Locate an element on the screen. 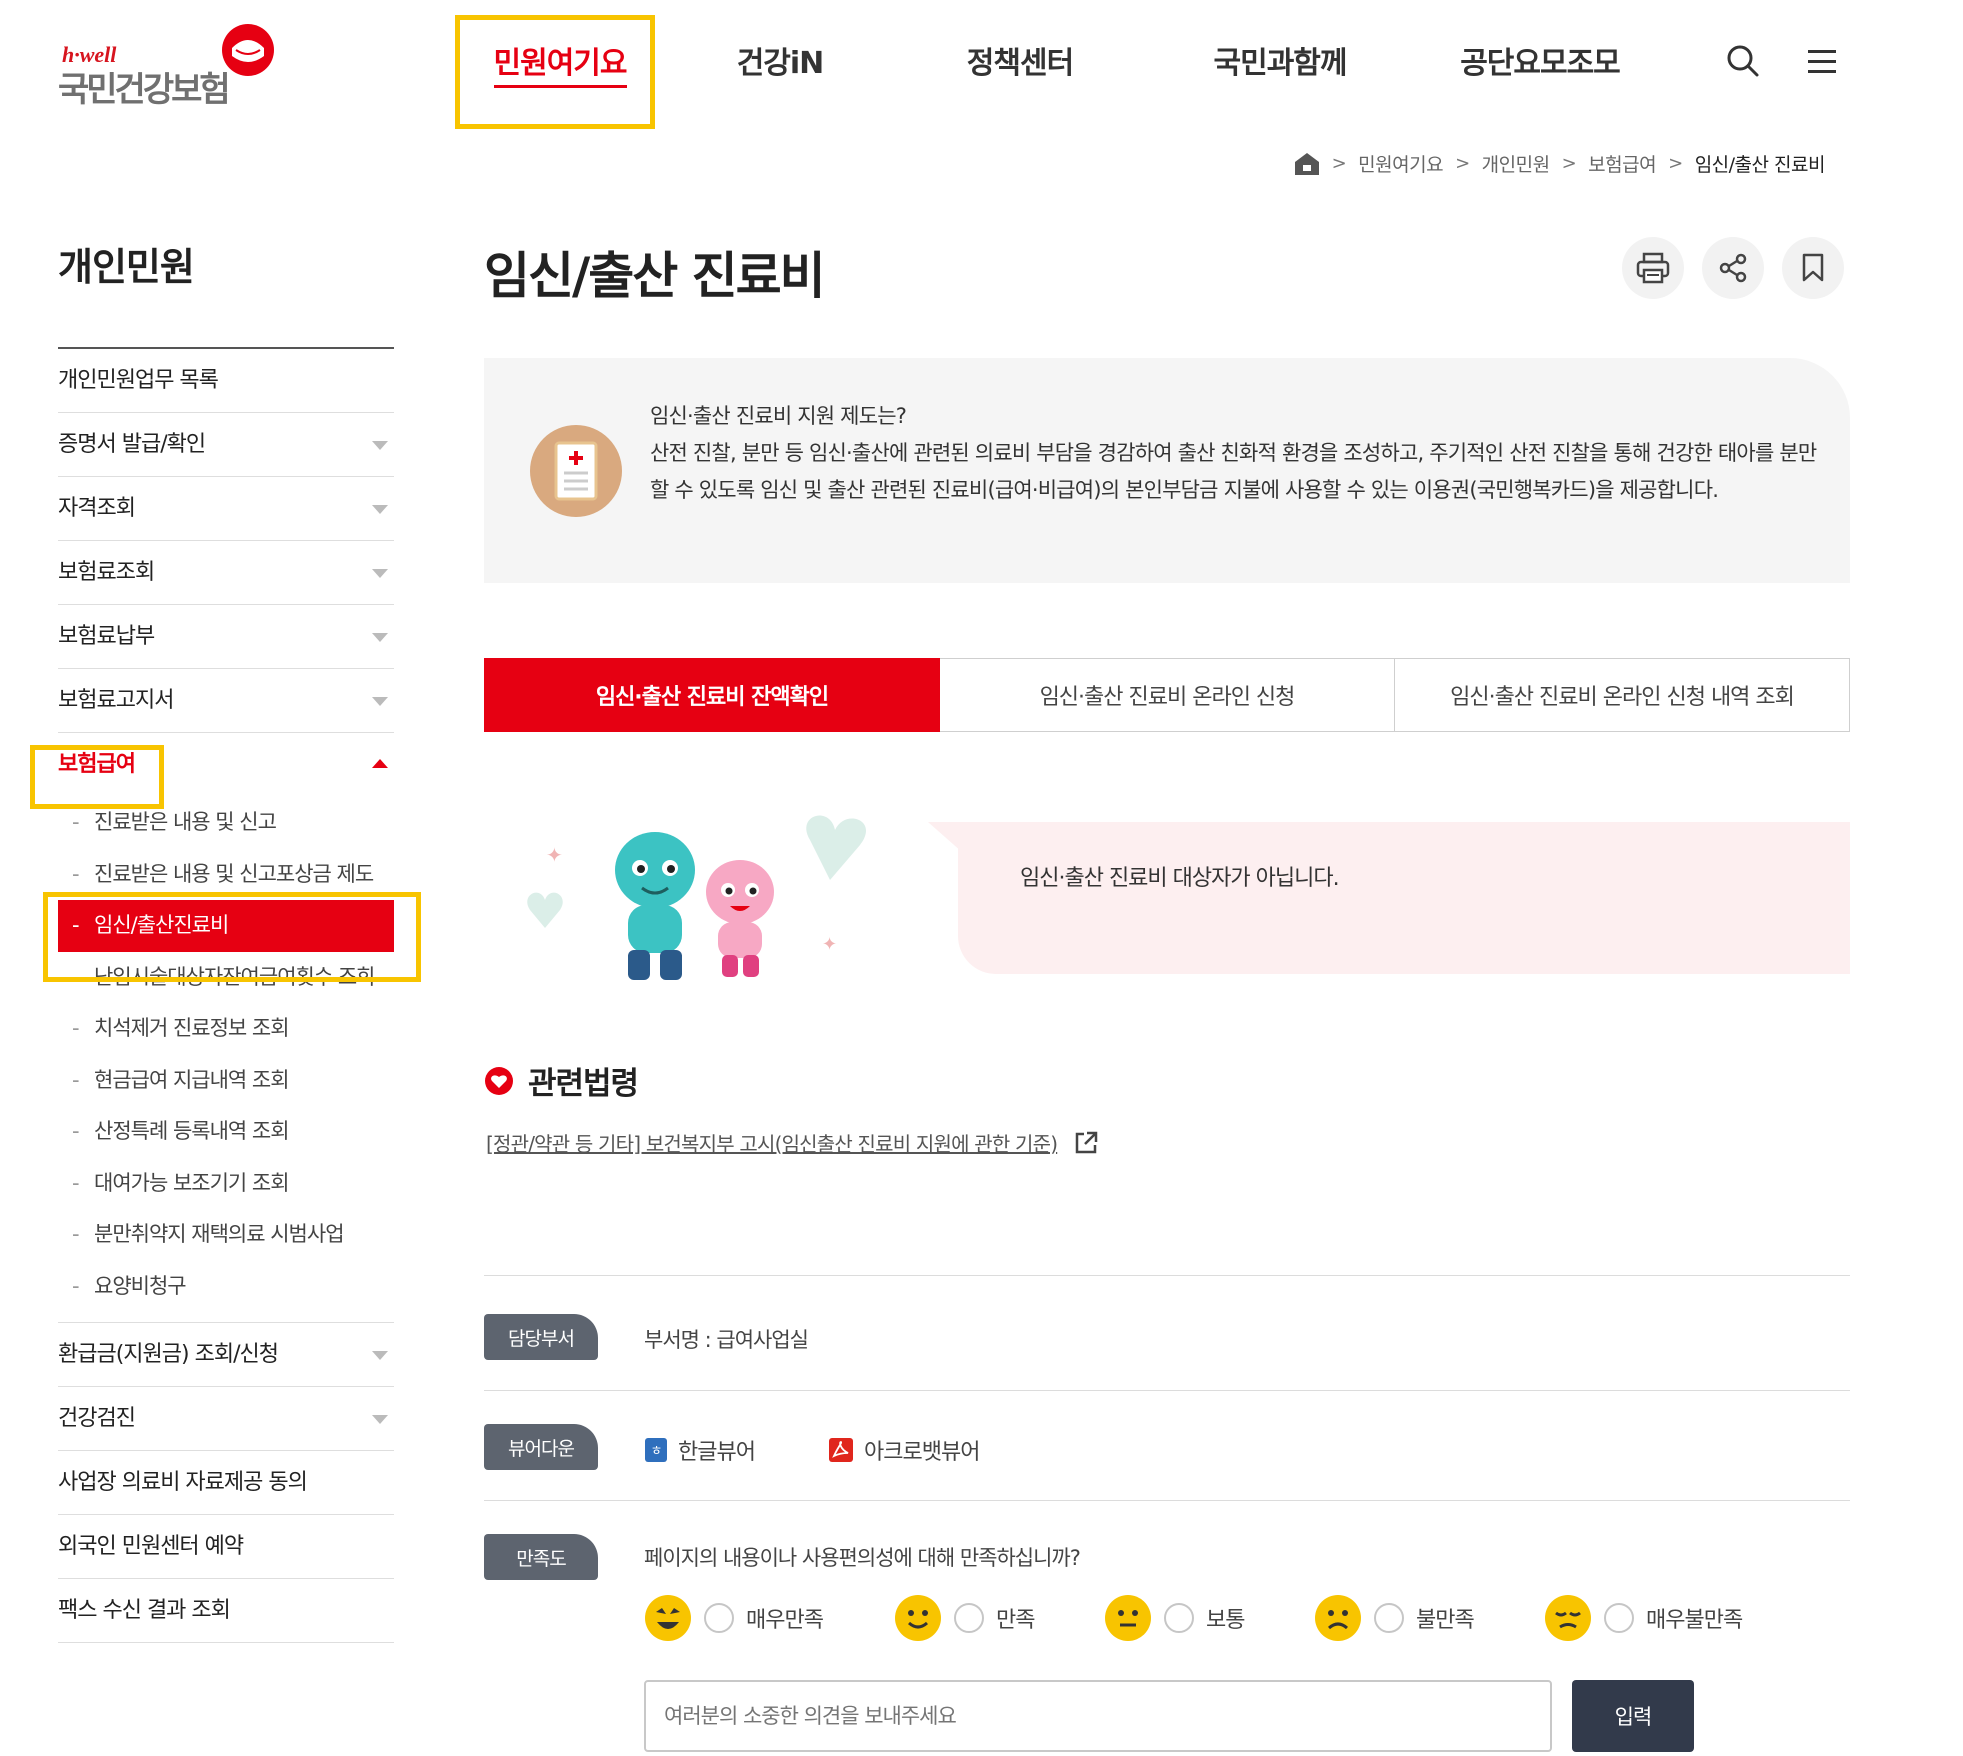  sidebar-title: 개인민원 is located at coordinates (126, 267).